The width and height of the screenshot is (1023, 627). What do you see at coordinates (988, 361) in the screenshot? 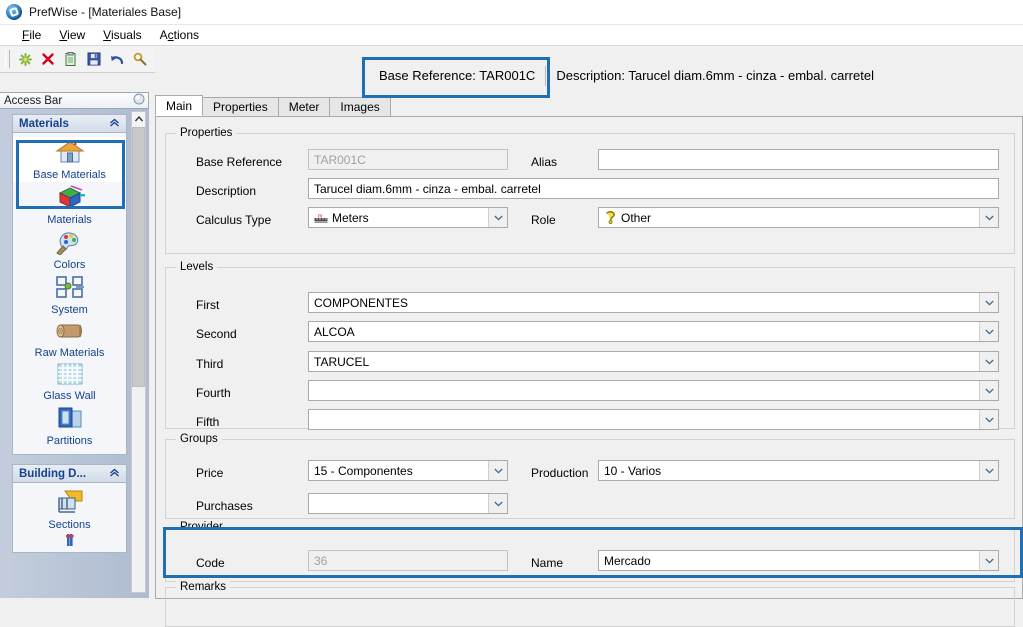
I see `chevron-down-icon-third` at bounding box center [988, 361].